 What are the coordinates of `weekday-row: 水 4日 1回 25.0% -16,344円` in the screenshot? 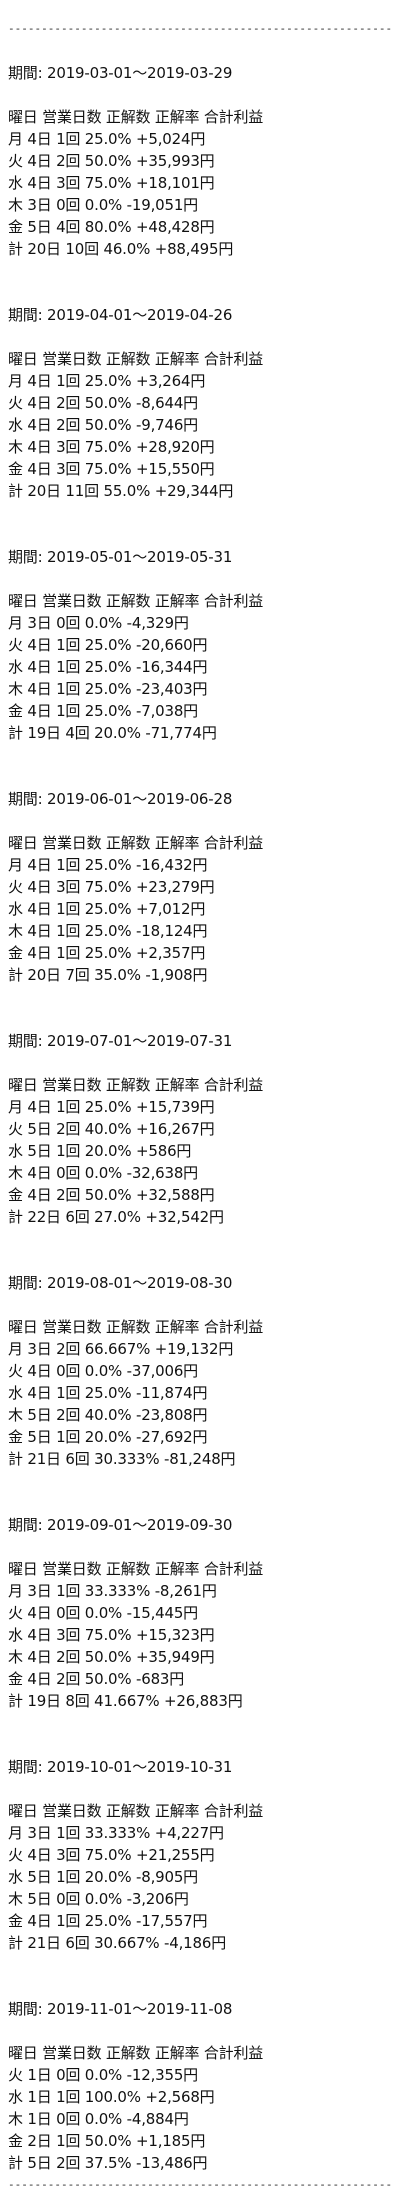 It's located at (108, 667).